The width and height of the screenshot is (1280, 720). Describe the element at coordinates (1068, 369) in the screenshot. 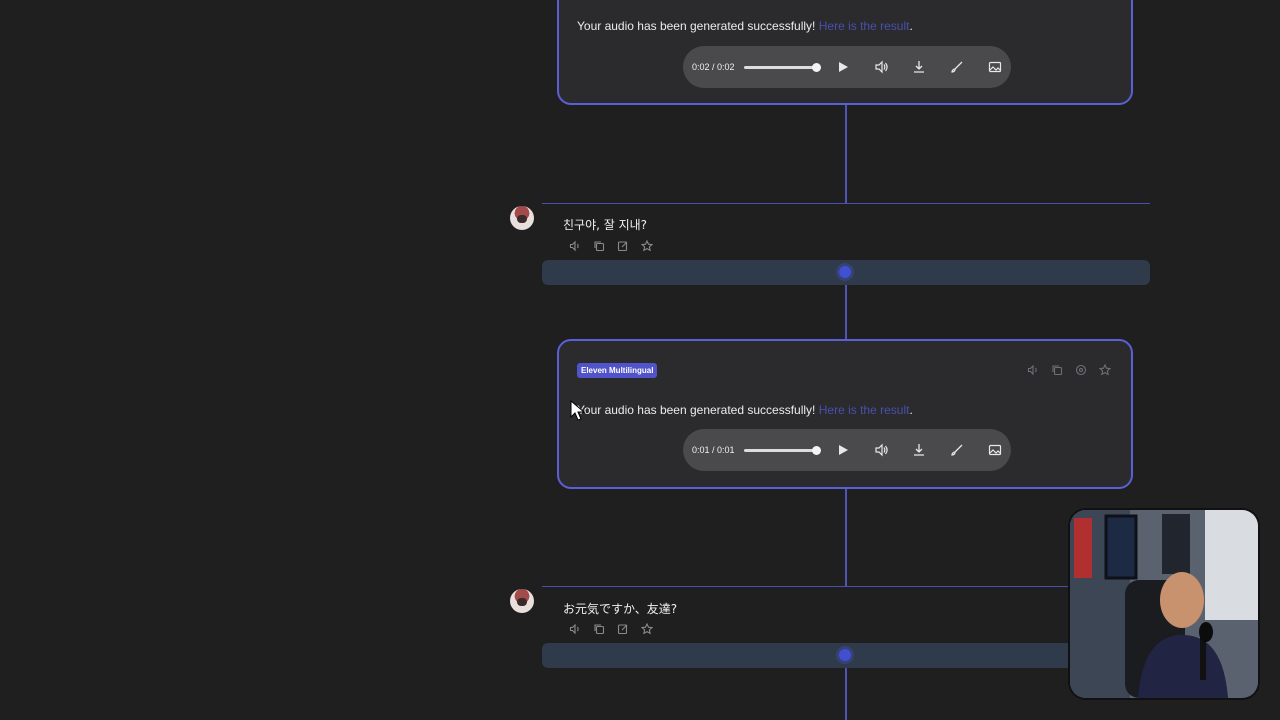

I see `response-actions` at that location.